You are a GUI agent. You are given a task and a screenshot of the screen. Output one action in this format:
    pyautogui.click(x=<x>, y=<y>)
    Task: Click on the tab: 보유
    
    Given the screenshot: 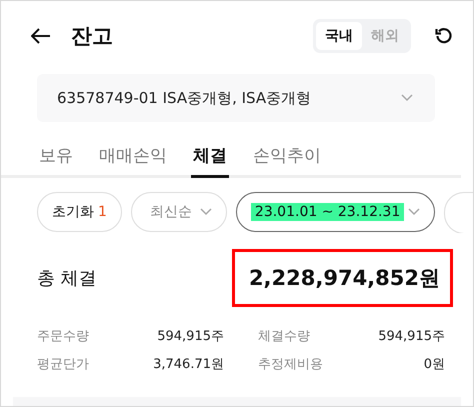 What is the action you would take?
    pyautogui.click(x=56, y=161)
    